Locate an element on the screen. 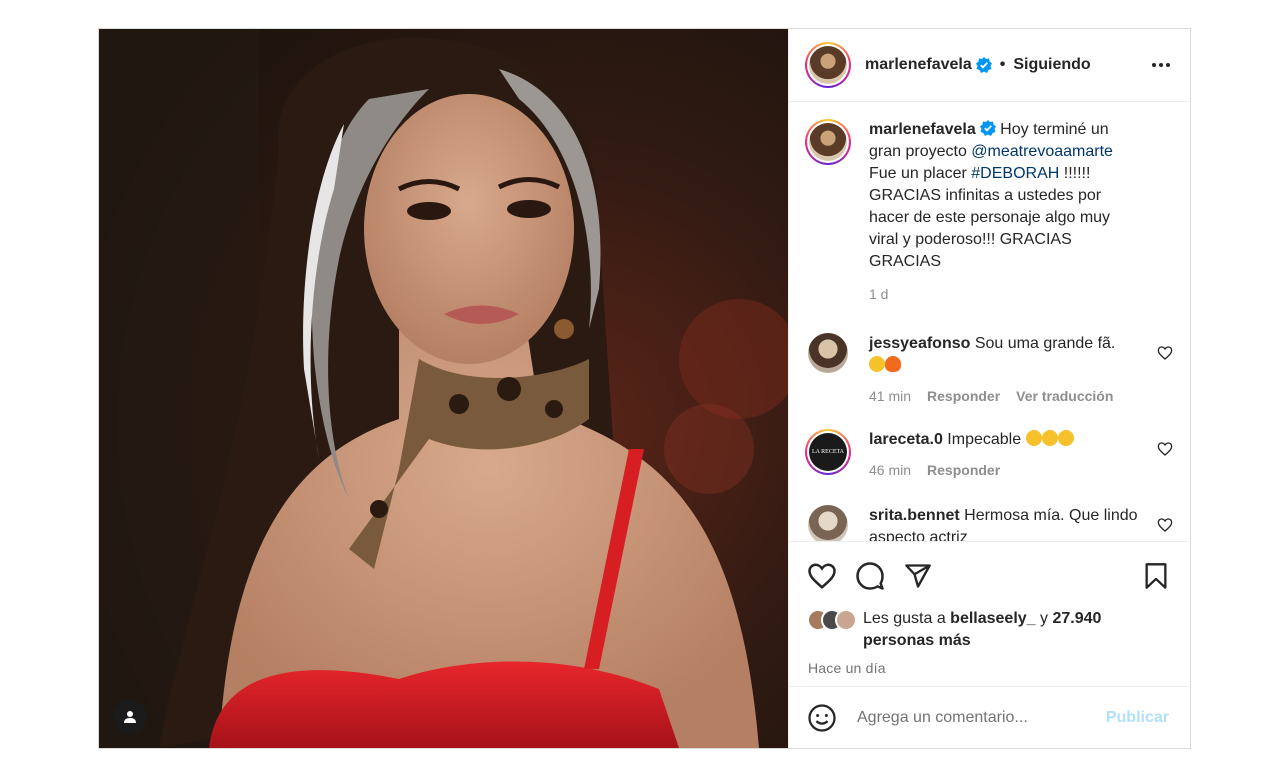 This screenshot has width=1280, height=769. bookmark-icon is located at coordinates (1156, 576).